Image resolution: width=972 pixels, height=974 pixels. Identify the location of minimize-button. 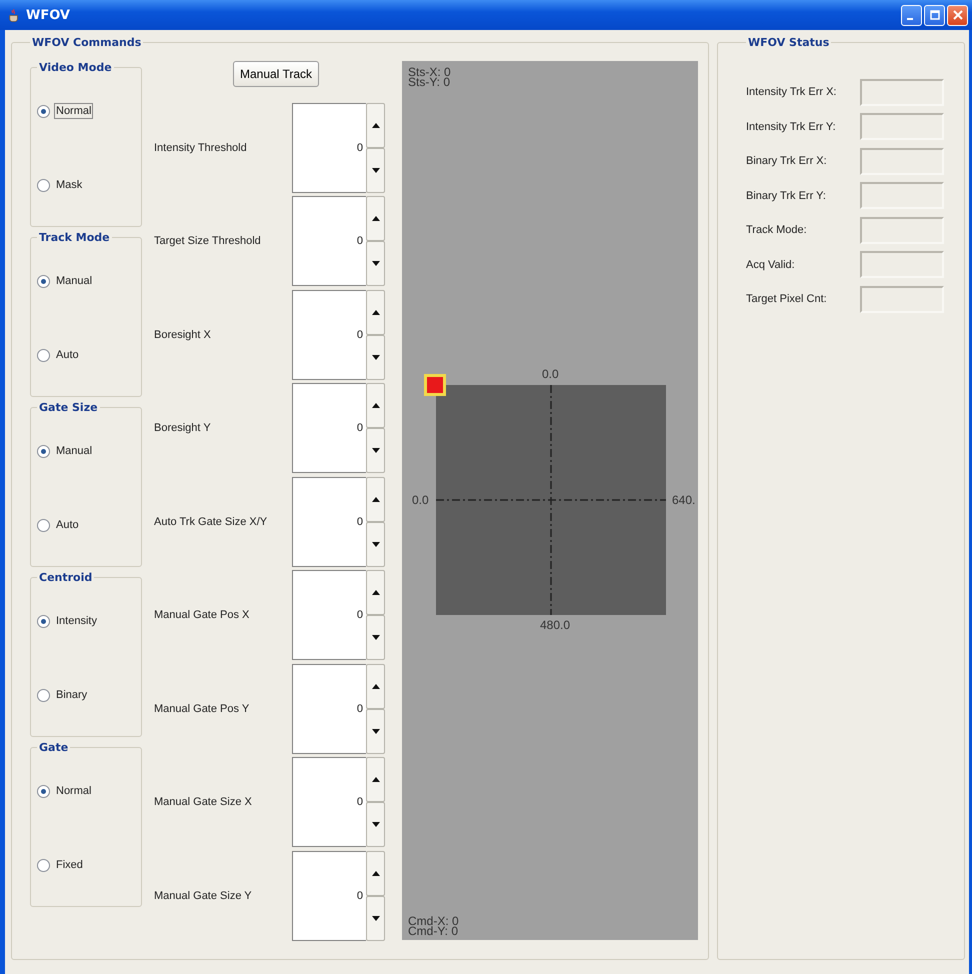
(911, 15).